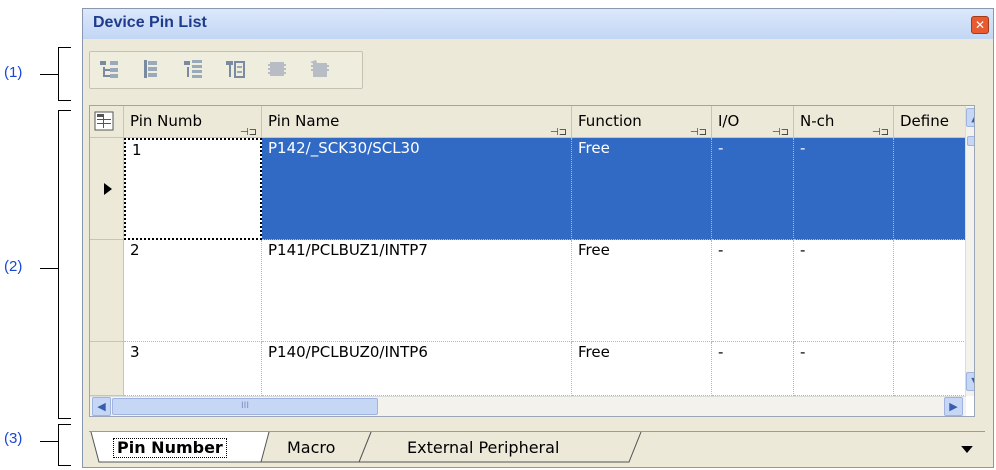 The width and height of the screenshot is (996, 470). I want to click on column-header-define: Define, so click(930, 122).